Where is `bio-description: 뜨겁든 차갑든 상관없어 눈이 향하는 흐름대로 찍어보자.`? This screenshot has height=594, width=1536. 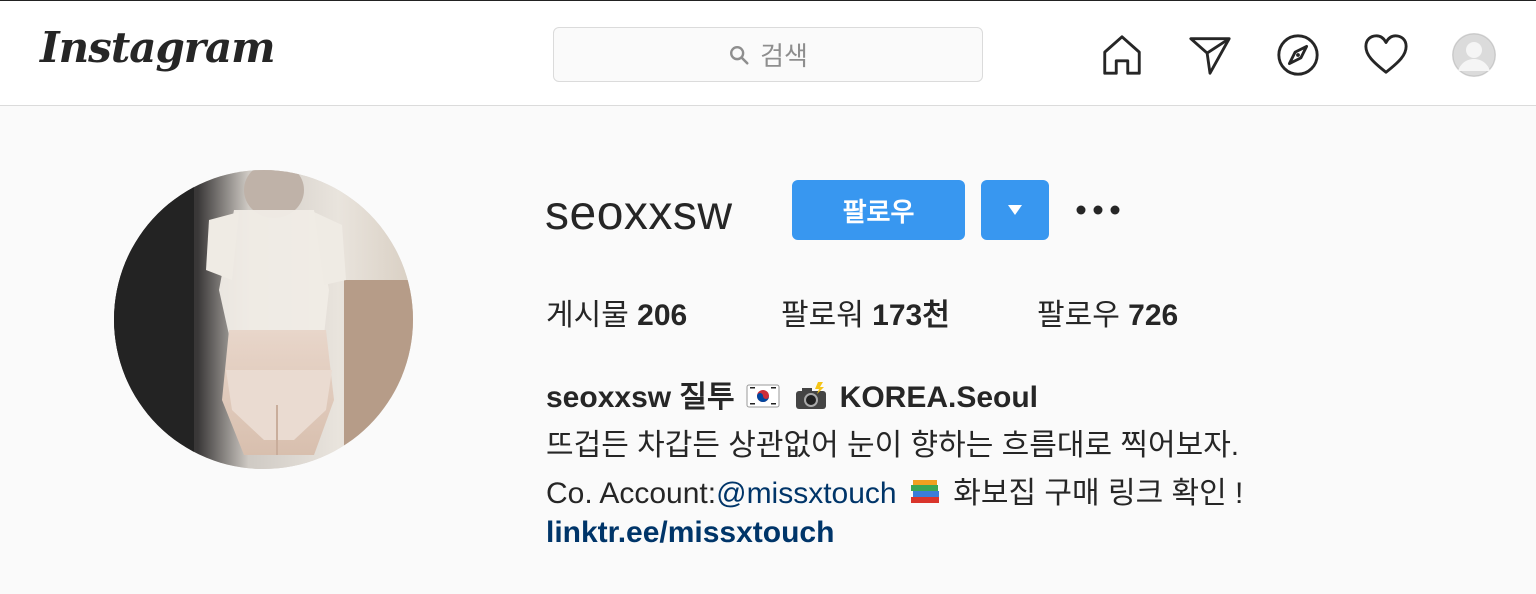
bio-description: 뜨겁든 차갑든 상관없어 눈이 향하는 흐름대로 찍어보자. is located at coordinates (893, 445).